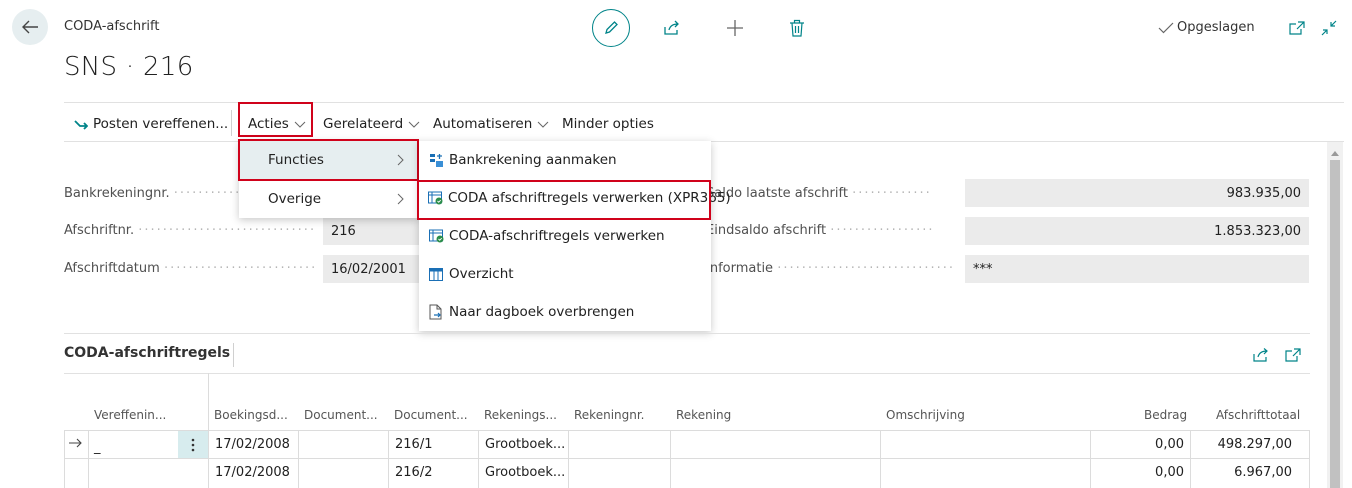 The image size is (1352, 488). I want to click on fewer-options-button: Minder opties, so click(608, 124).